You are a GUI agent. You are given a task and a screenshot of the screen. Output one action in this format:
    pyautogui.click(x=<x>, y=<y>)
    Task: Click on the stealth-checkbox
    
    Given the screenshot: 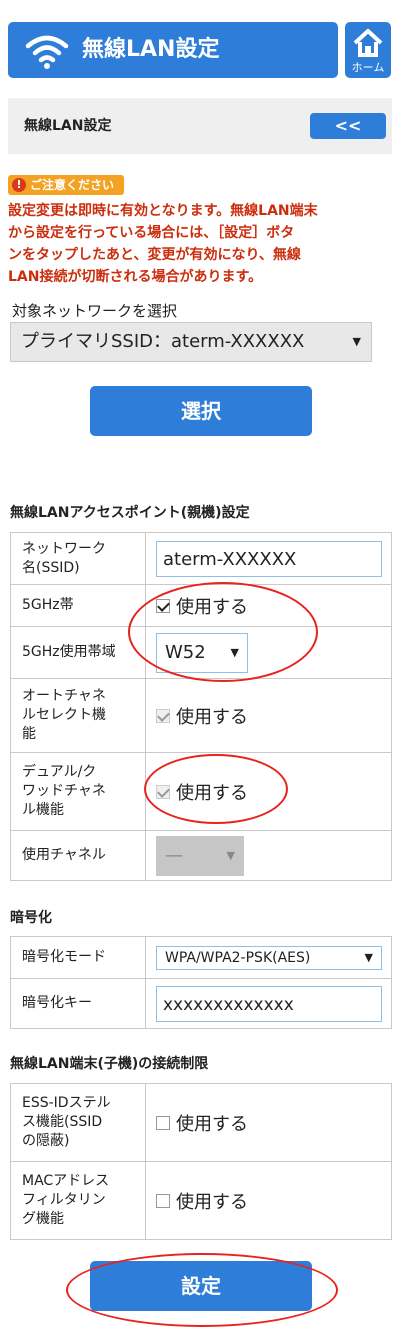 What is the action you would take?
    pyautogui.click(x=163, y=1122)
    